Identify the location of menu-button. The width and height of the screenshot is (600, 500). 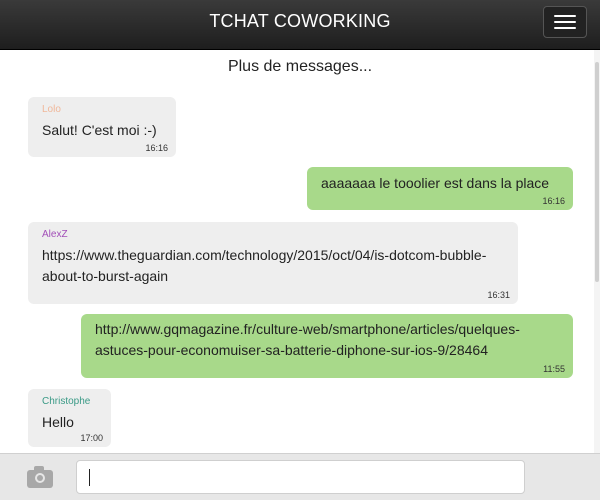
(565, 22).